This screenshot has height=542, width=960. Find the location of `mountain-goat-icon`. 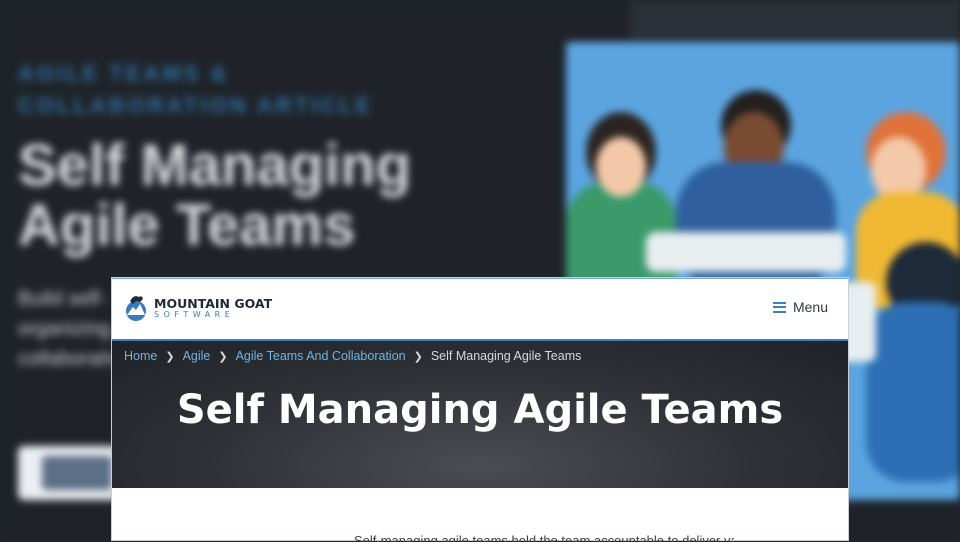

mountain-goat-icon is located at coordinates (136, 308).